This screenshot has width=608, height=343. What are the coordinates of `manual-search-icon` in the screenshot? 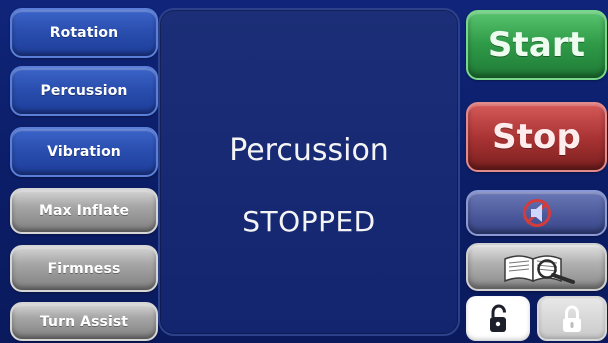 It's located at (537, 267).